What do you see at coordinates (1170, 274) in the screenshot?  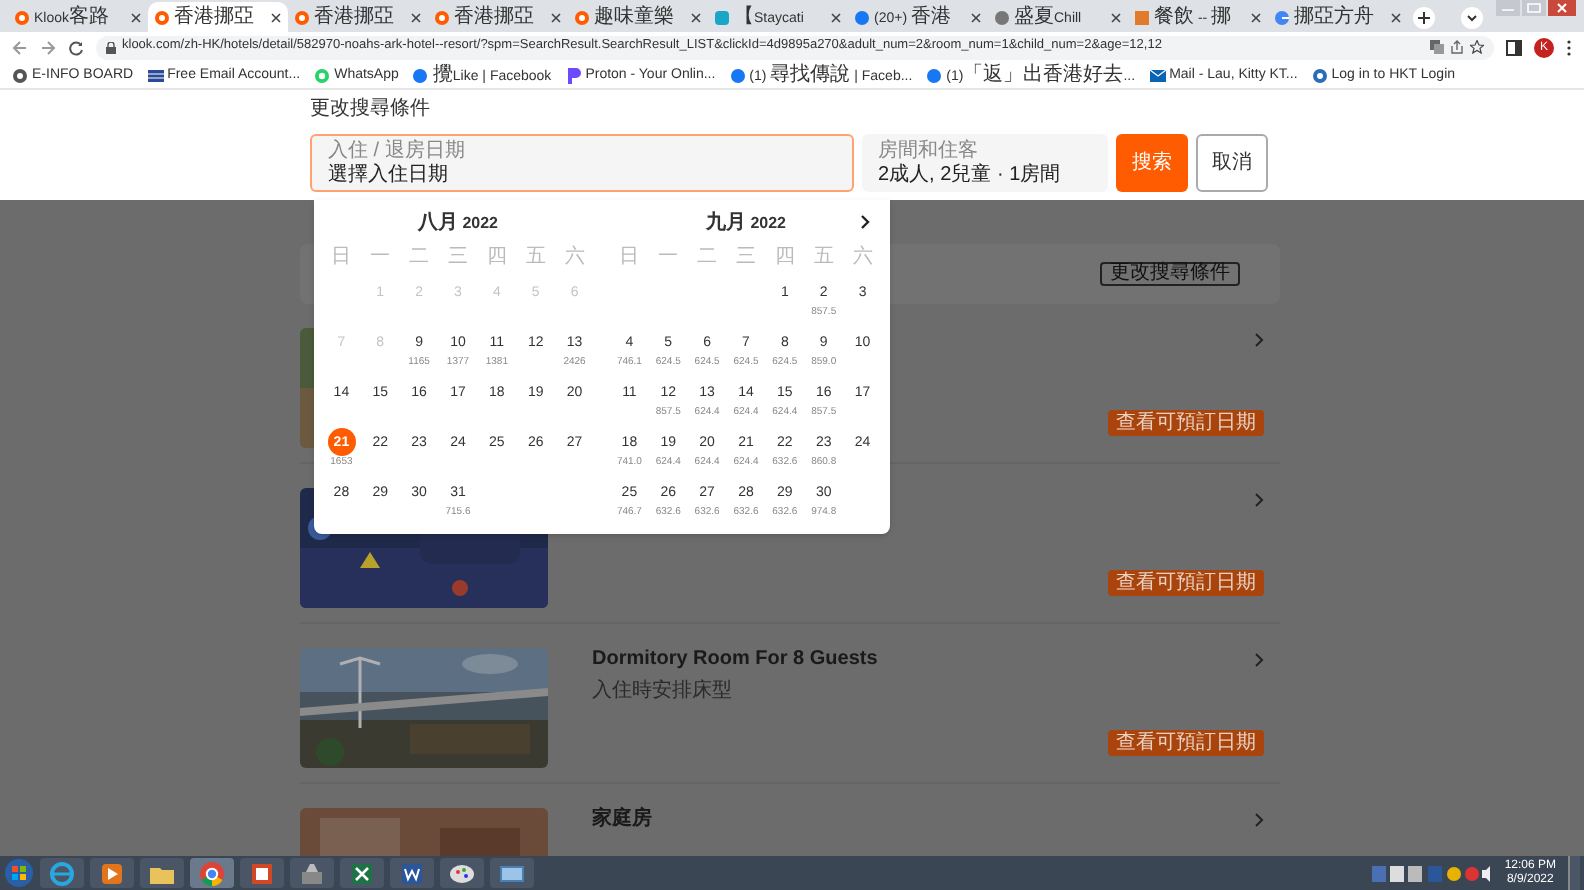 I see `change-search-button: 更改搜尋條件` at bounding box center [1170, 274].